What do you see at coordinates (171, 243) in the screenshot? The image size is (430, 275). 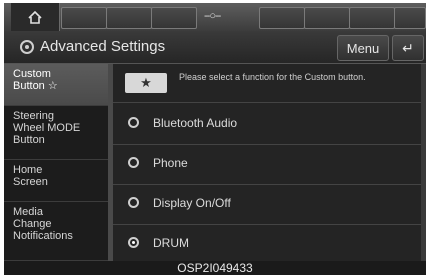 I see `option-label: DRUM` at bounding box center [171, 243].